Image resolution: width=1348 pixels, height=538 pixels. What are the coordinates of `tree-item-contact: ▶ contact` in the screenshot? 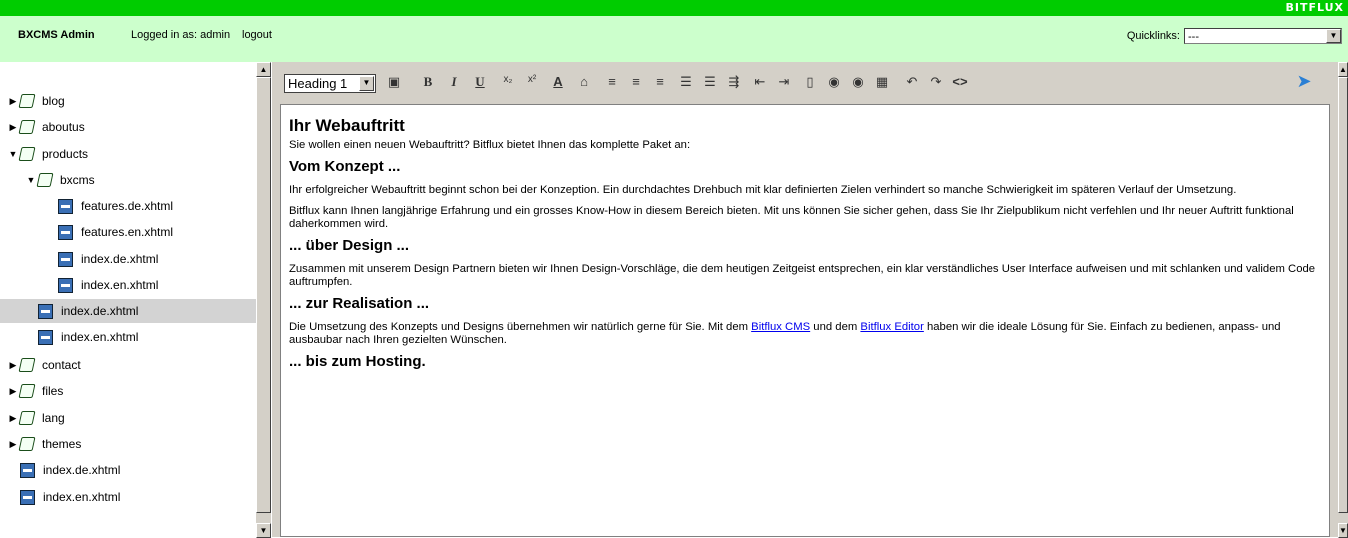 It's located at (44, 365).